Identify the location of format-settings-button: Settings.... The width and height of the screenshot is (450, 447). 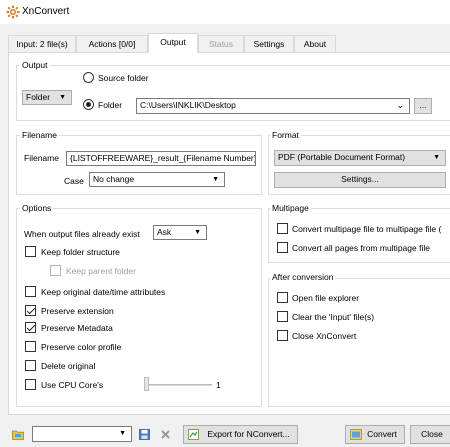
(360, 180).